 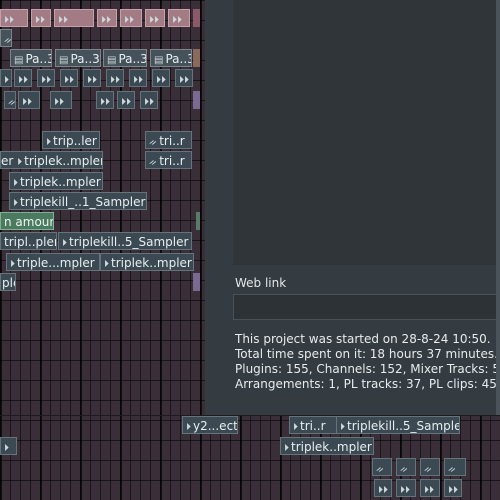 I want to click on panel-bottom-edge, so click(x=250, y=415).